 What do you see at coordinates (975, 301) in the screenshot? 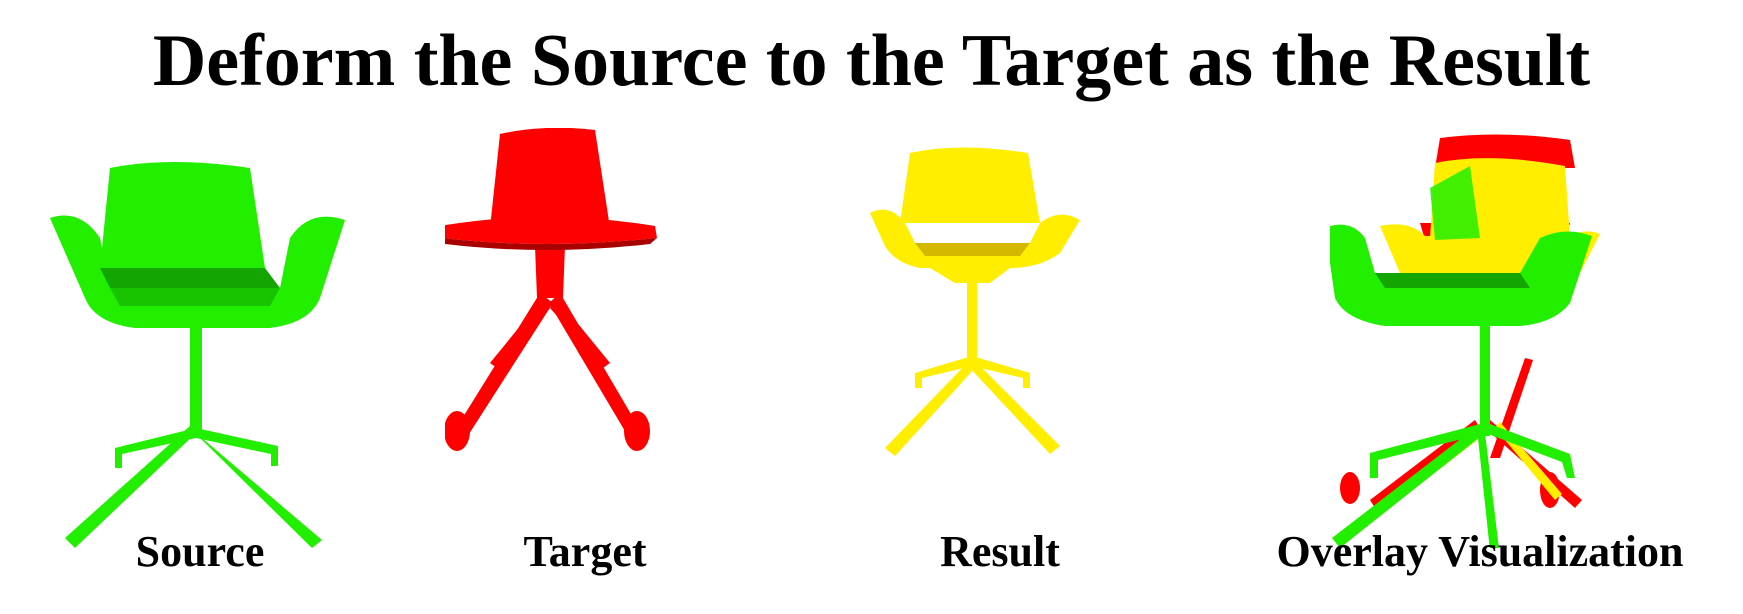
I see `result-chair-image` at bounding box center [975, 301].